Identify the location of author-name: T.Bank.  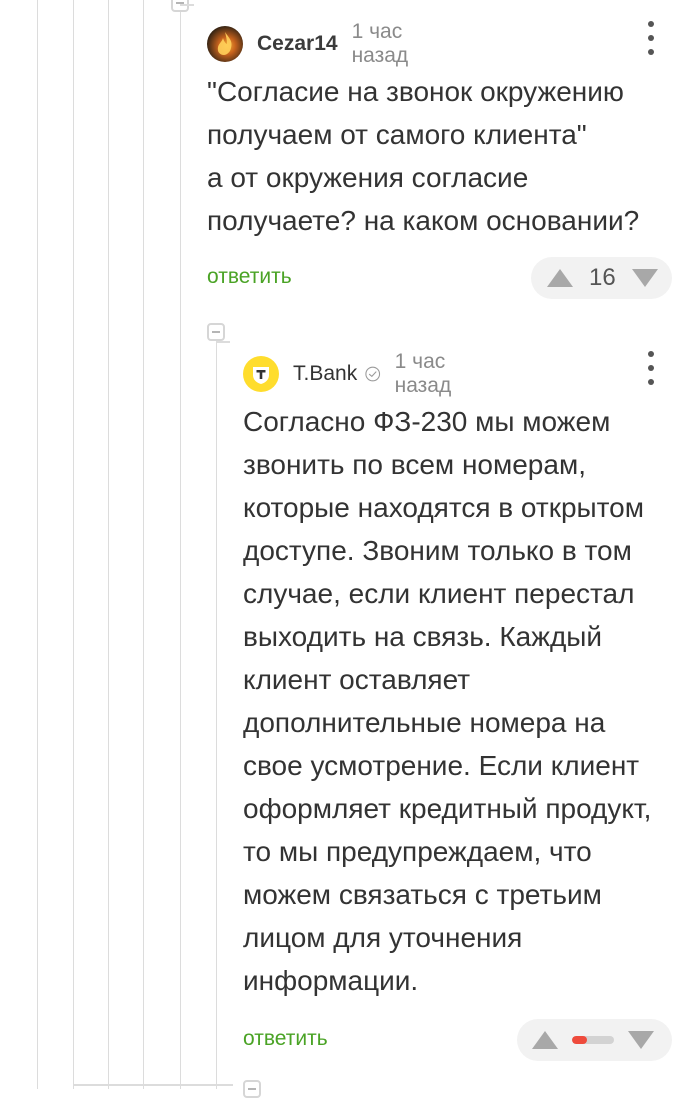
(325, 374).